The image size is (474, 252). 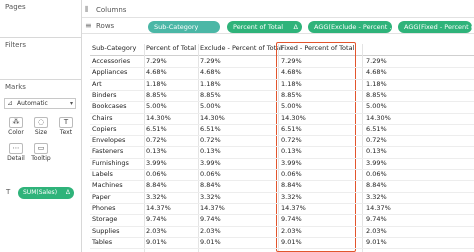 What do you see at coordinates (41, 154) in the screenshot?
I see `tooltip-button: ▭ Tooltip` at bounding box center [41, 154].